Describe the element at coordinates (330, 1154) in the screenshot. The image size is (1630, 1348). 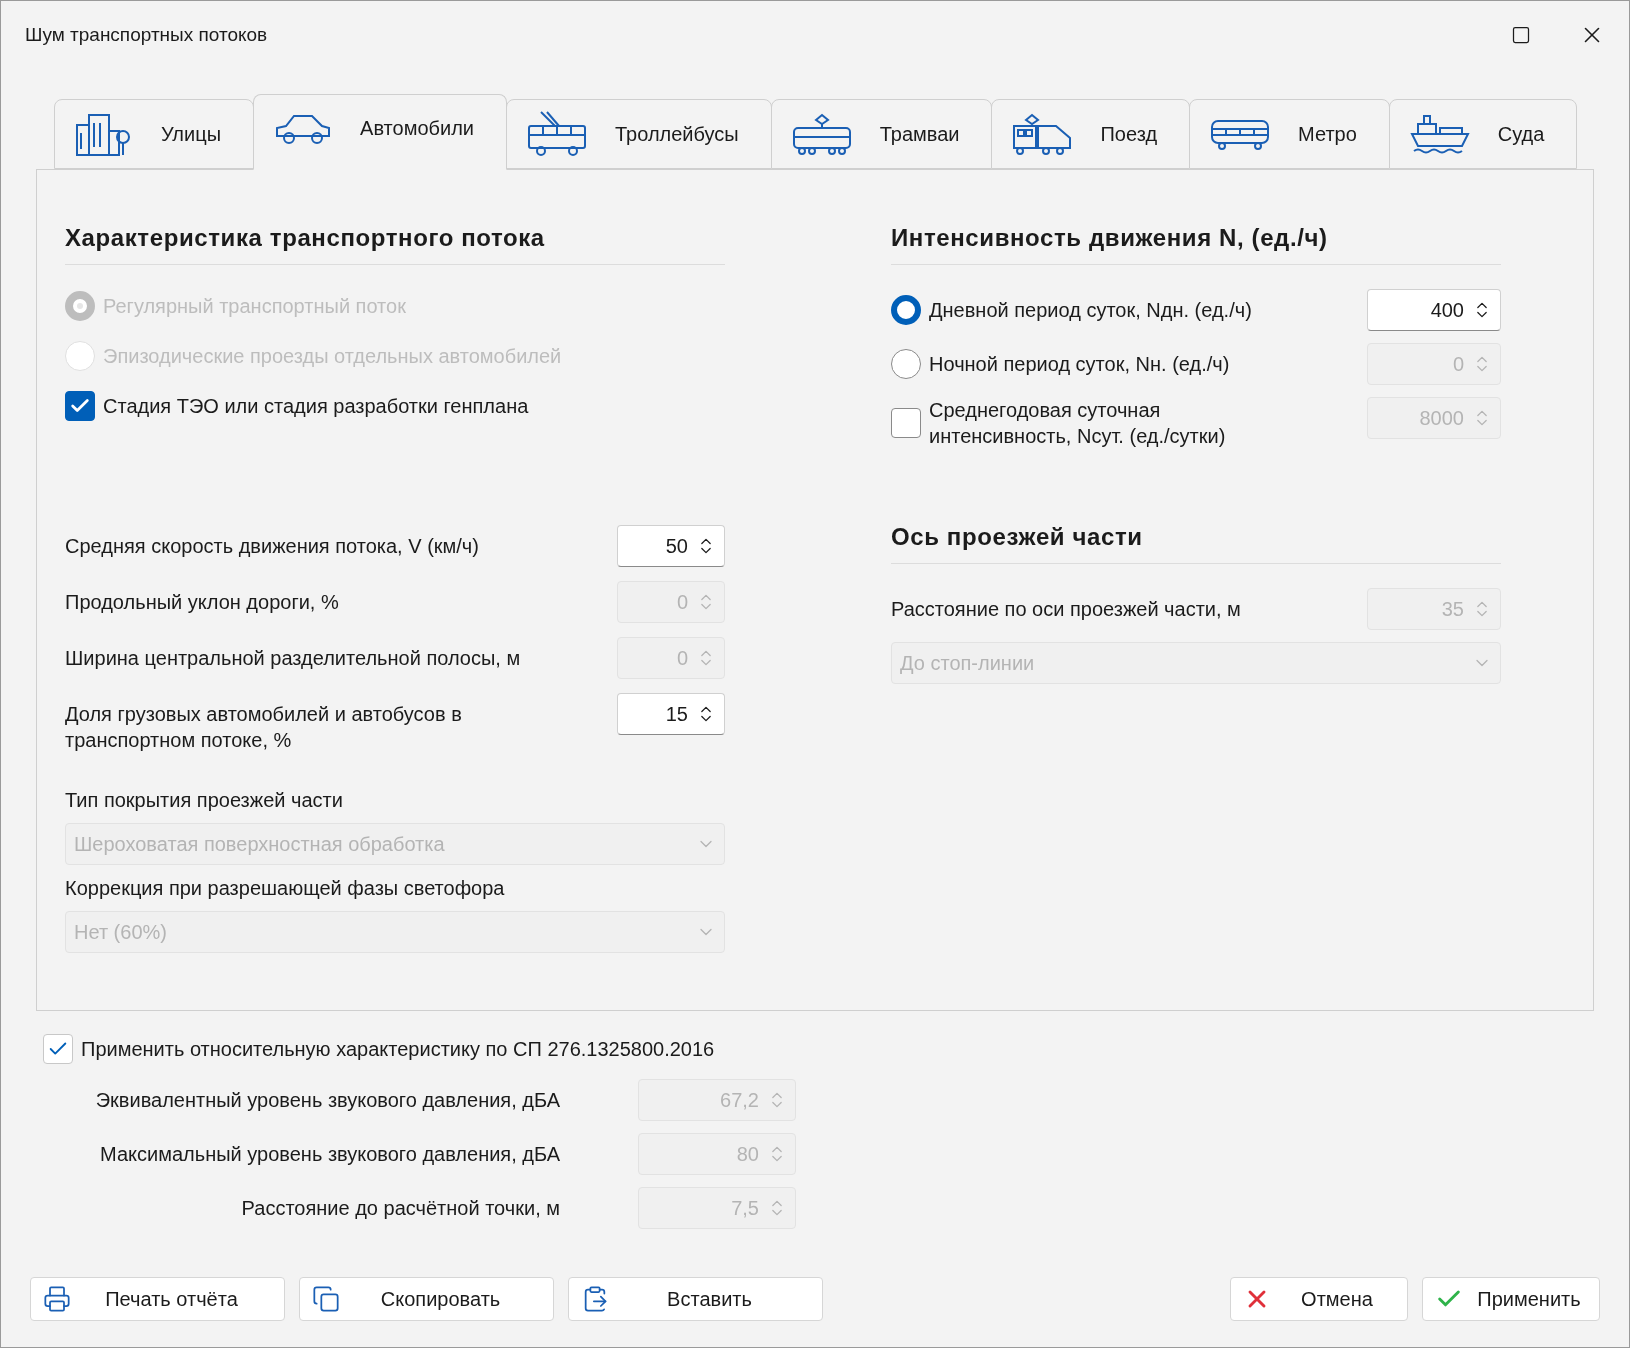
I see `field-label: Максимальный уровень звукового давления, дБА` at that location.